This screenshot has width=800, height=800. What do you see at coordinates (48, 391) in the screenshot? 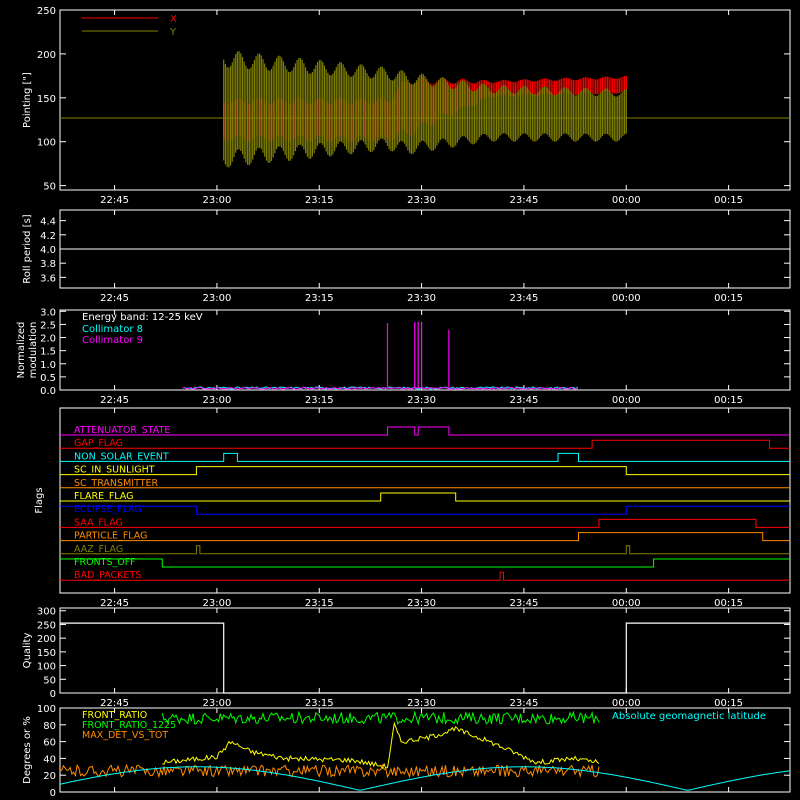
I see `y-tick-label: 0.0` at bounding box center [48, 391].